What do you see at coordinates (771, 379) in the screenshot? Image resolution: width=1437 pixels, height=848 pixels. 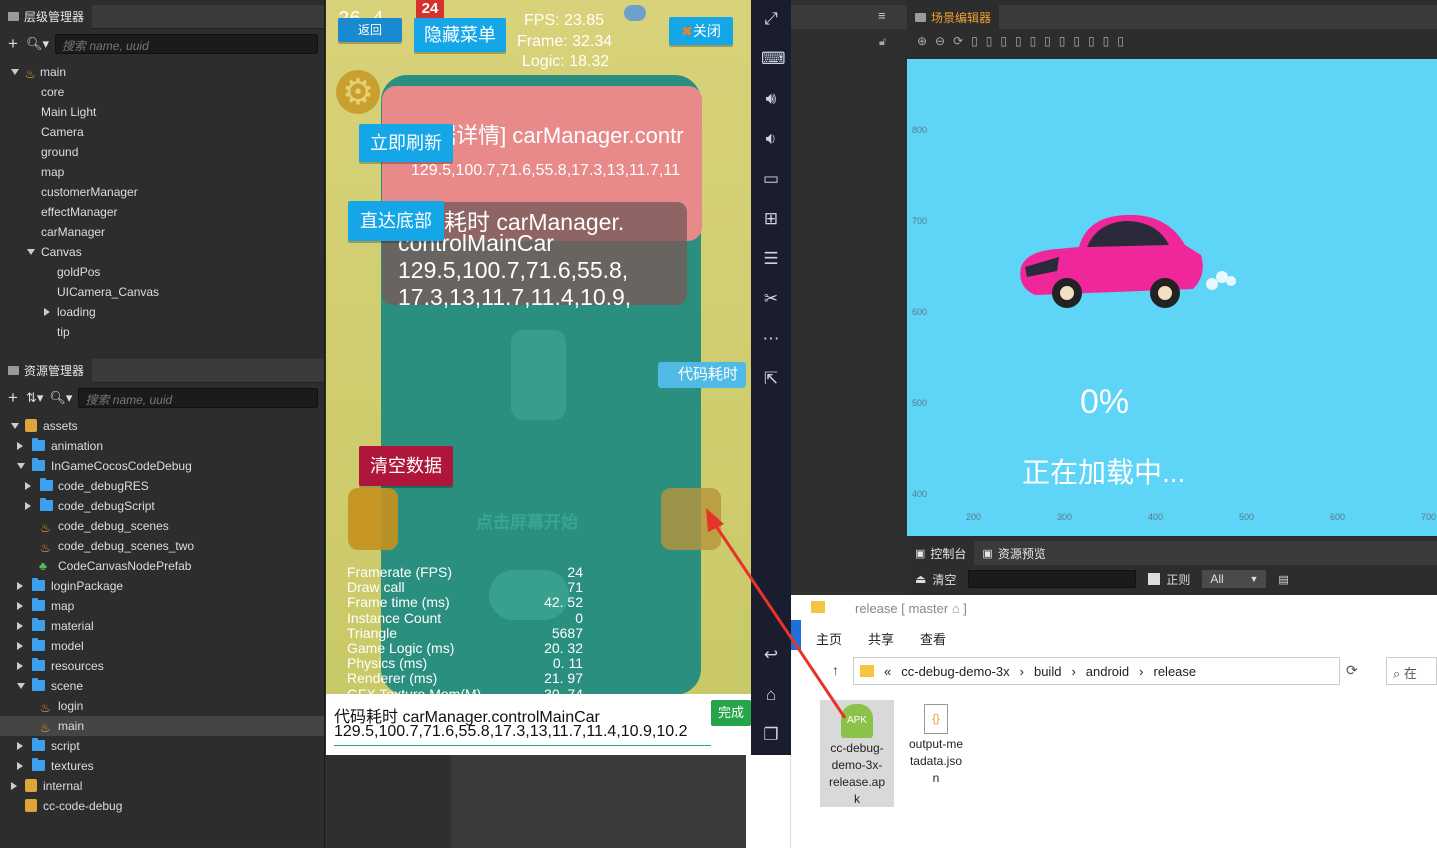 I see `share-icon: ⇱` at bounding box center [771, 379].